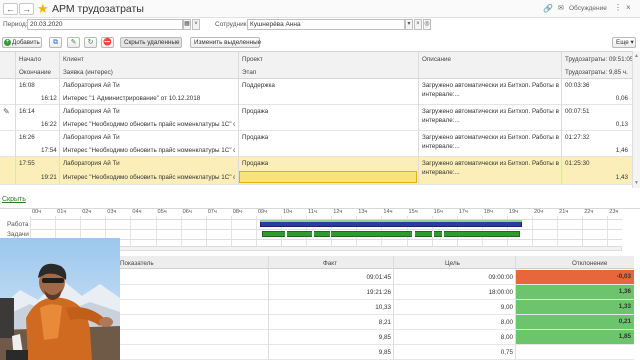 The image size is (640, 360). I want to click on indicator-row: 8,21 8,00 0,21, so click(376, 322).